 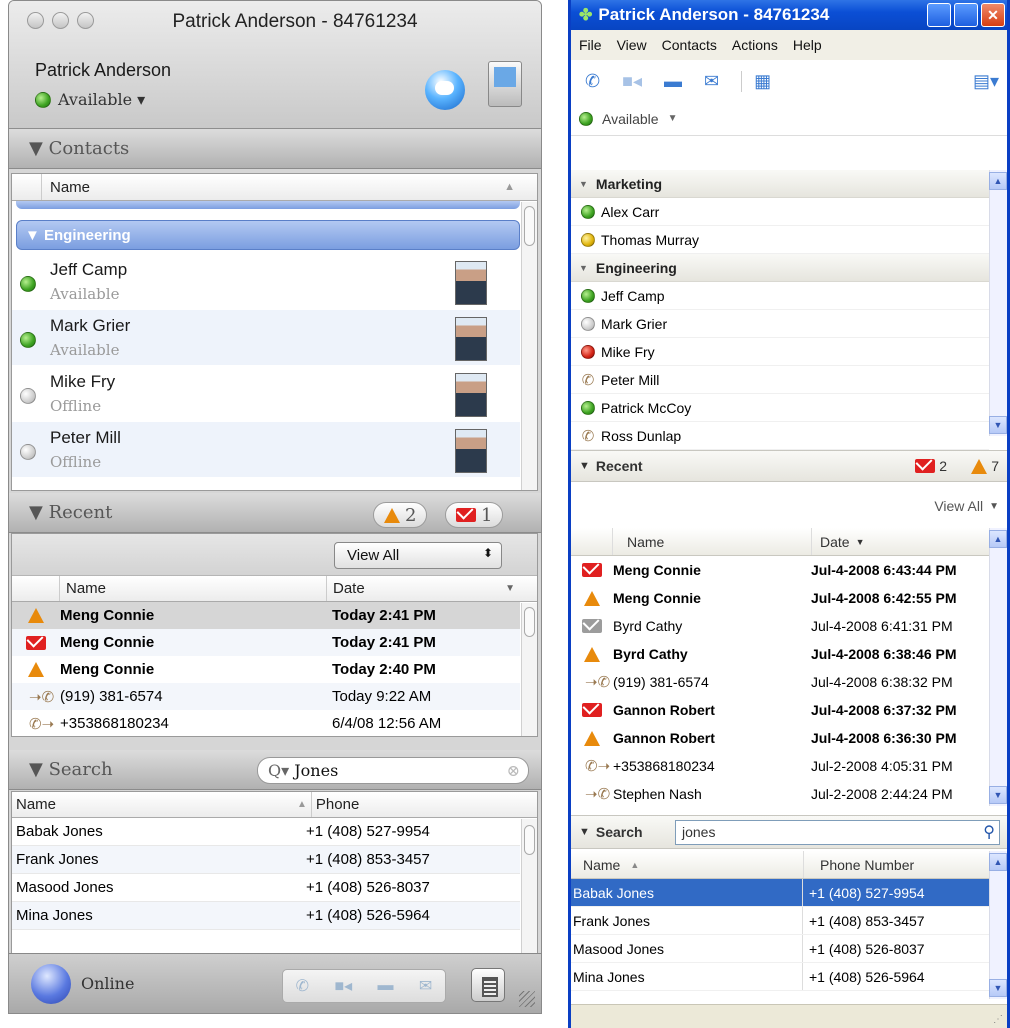 What do you see at coordinates (755, 45) in the screenshot?
I see `menu-actions: Actions` at bounding box center [755, 45].